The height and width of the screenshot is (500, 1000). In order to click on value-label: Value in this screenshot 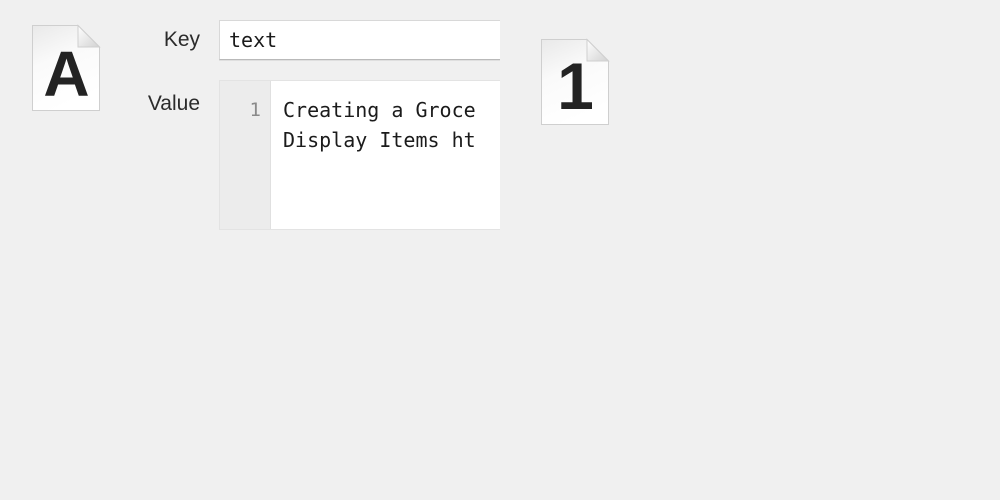, I will do `click(173, 103)`.